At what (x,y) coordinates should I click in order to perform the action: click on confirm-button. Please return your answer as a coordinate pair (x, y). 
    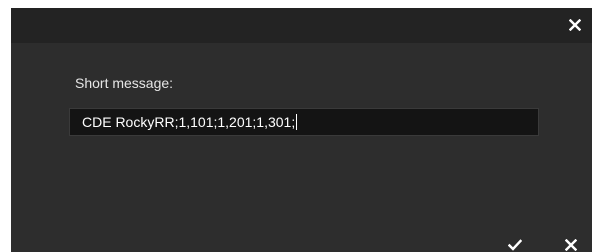
    Looking at the image, I should click on (515, 244).